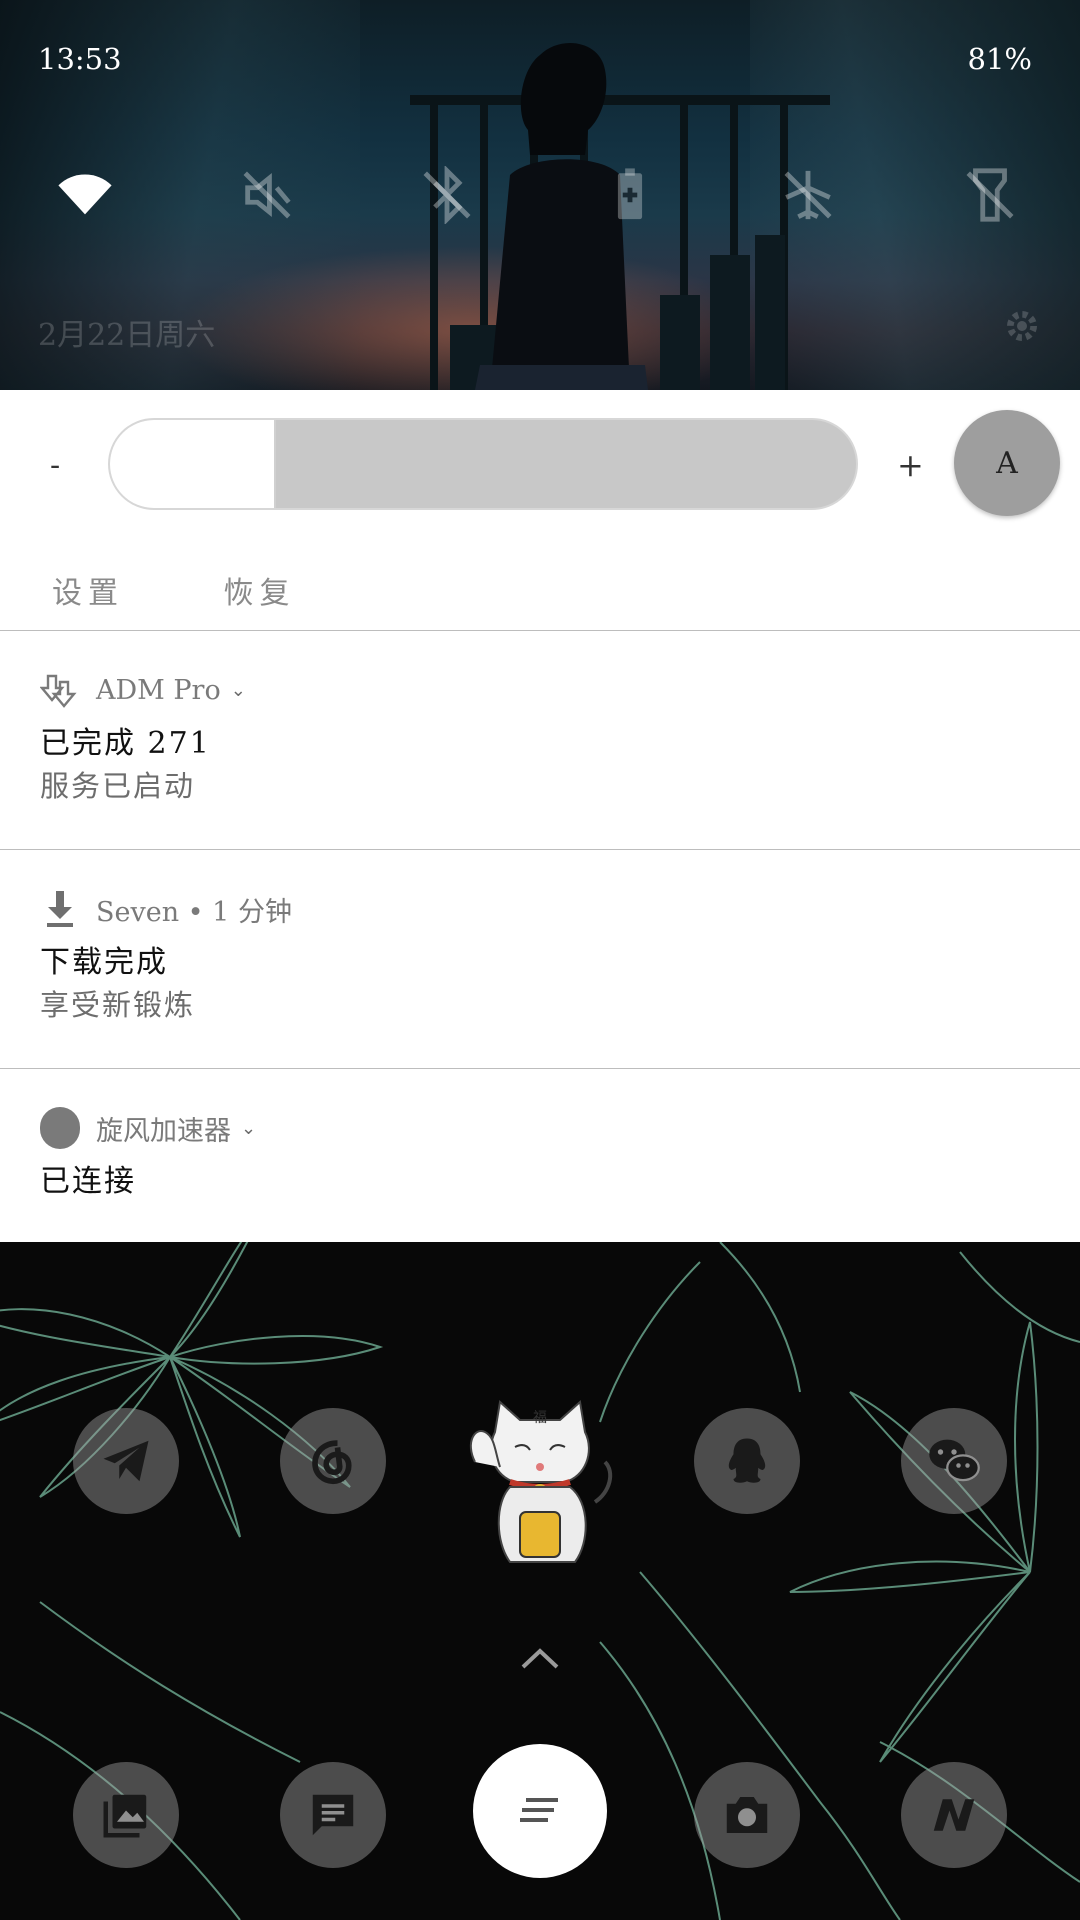 The height and width of the screenshot is (1920, 1080). I want to click on flashlight-off-icon, so click(990, 195).